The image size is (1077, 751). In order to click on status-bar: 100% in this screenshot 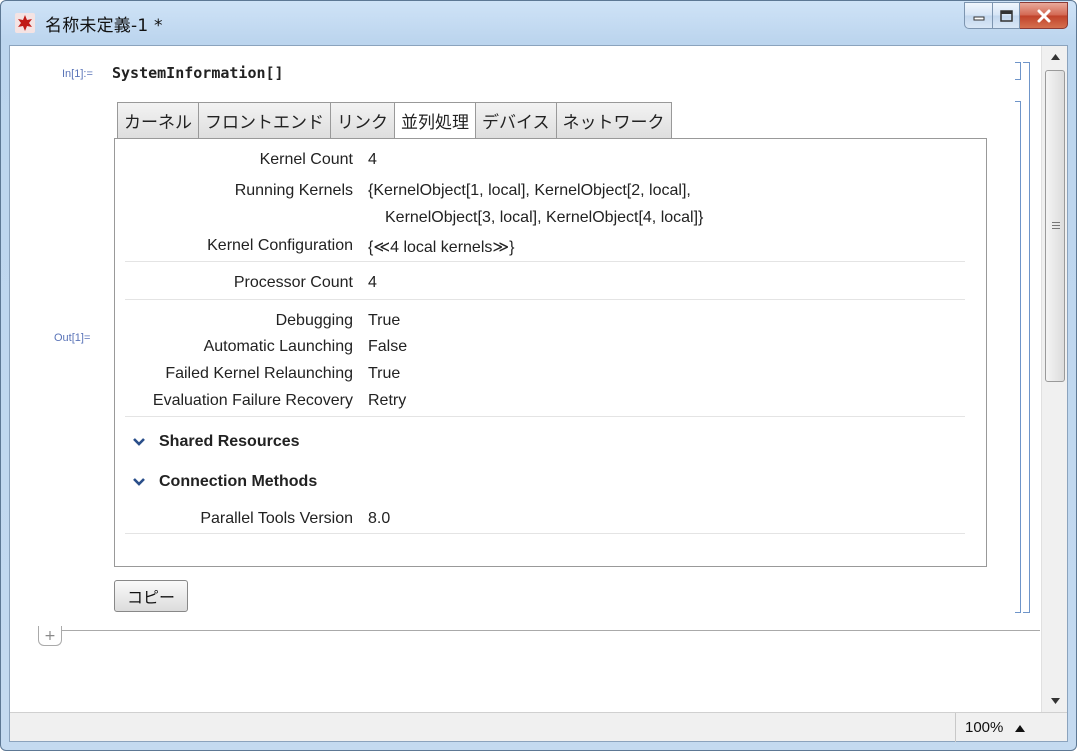, I will do `click(538, 727)`.